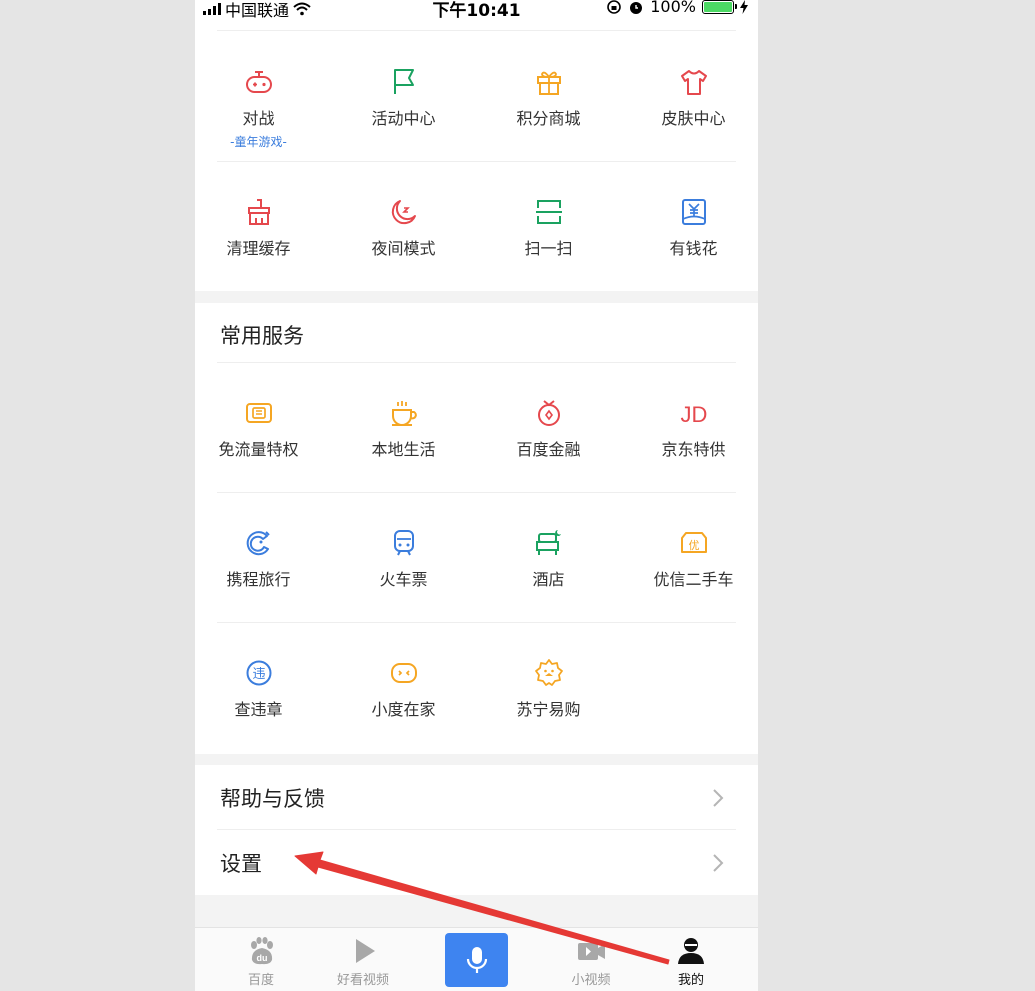  I want to click on tab-mine: 我的, so click(691, 959).